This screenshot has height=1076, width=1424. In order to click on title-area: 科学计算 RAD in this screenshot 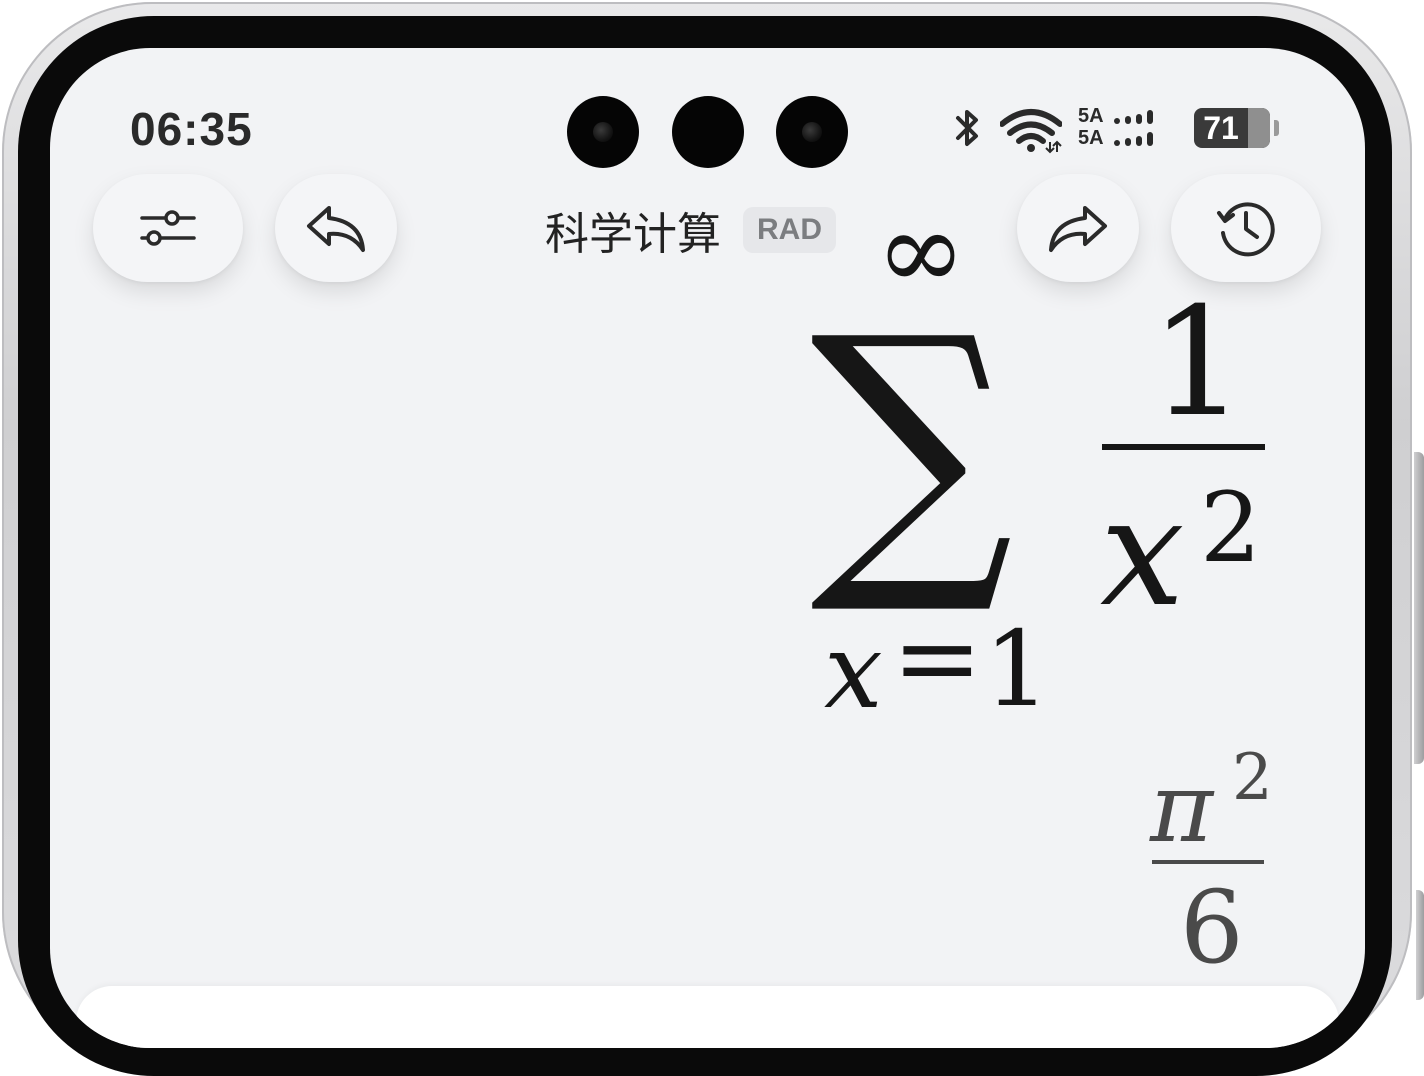, I will do `click(690, 230)`.